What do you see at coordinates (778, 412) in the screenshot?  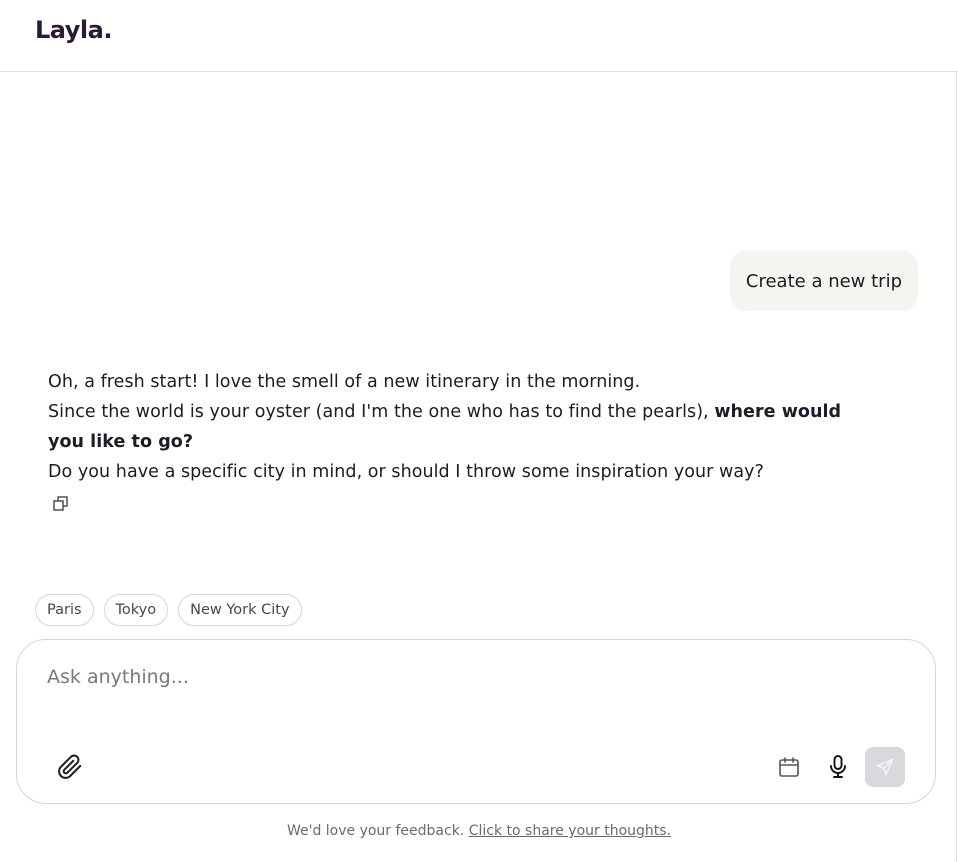 I see `assistant-line-2-bold: where would` at bounding box center [778, 412].